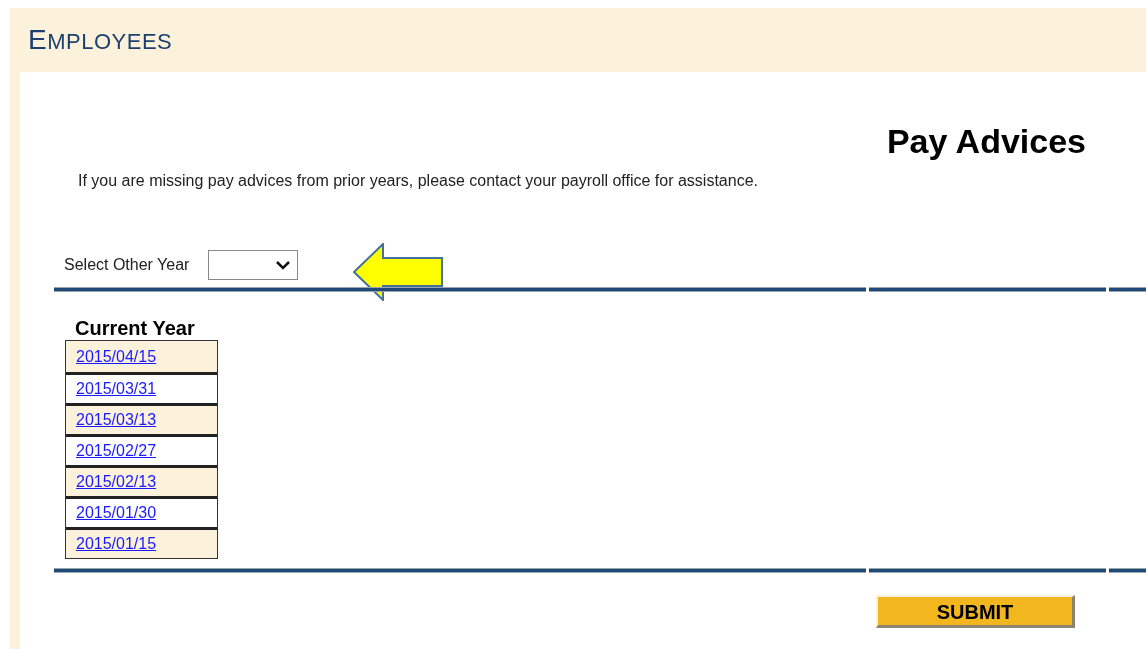 The height and width of the screenshot is (649, 1146). I want to click on pay-date-link: 2015/02/27, so click(116, 451).